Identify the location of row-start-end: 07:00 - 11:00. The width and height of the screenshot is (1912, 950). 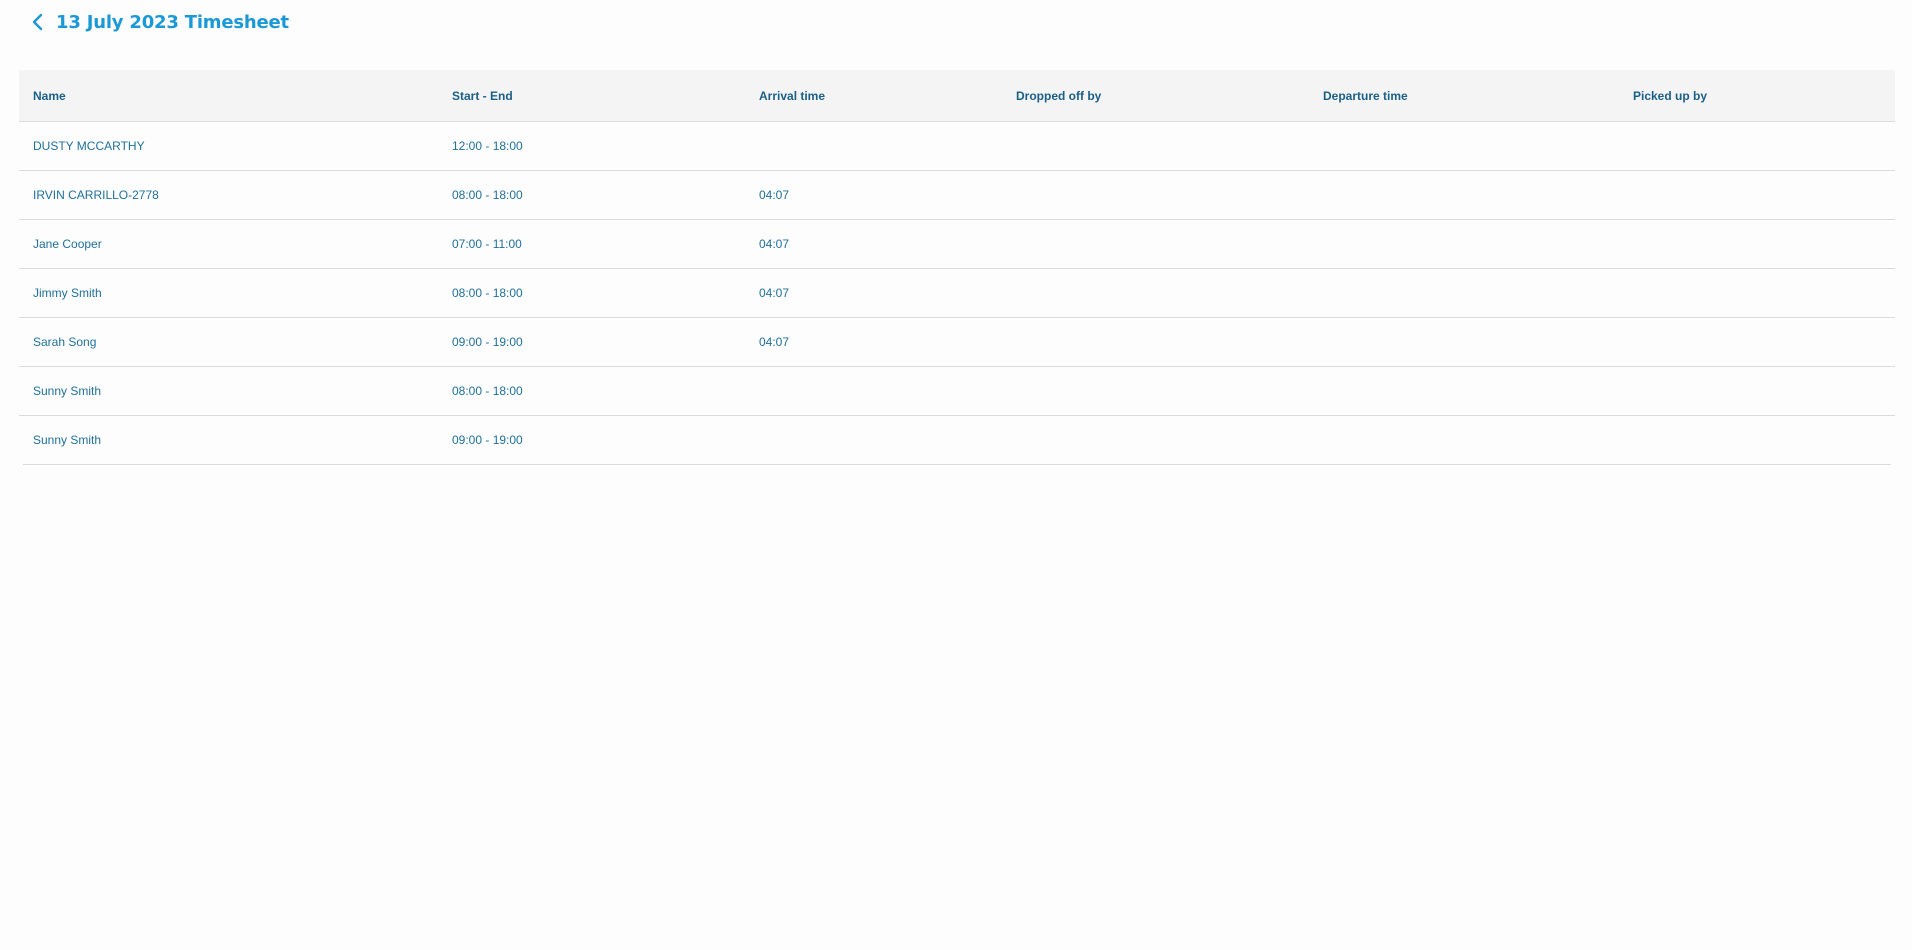
(487, 244).